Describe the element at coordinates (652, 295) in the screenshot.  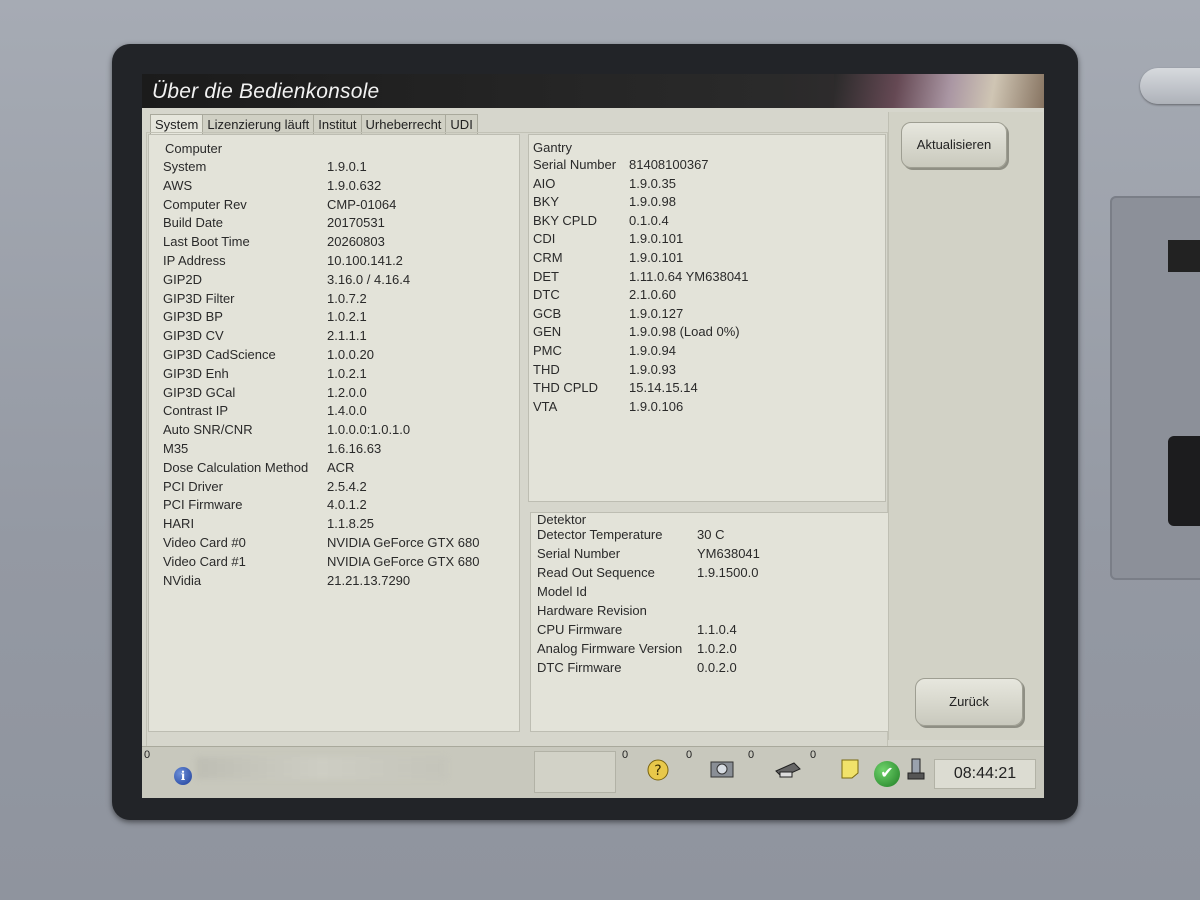
I see `gantry-value: 2.1.0.60` at that location.